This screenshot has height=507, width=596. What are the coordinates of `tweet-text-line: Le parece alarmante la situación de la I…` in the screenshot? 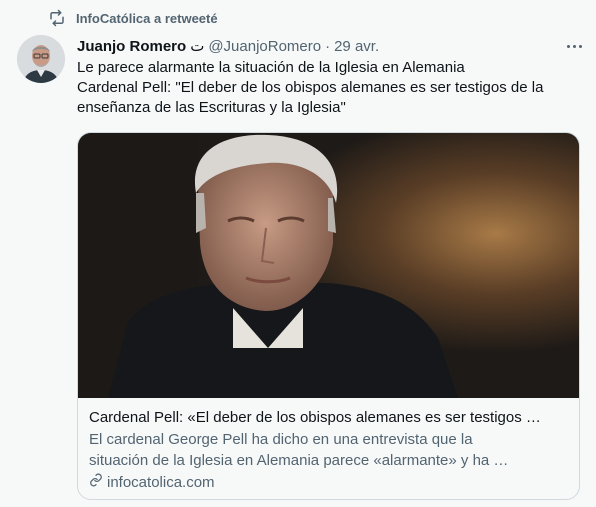 It's located at (271, 67).